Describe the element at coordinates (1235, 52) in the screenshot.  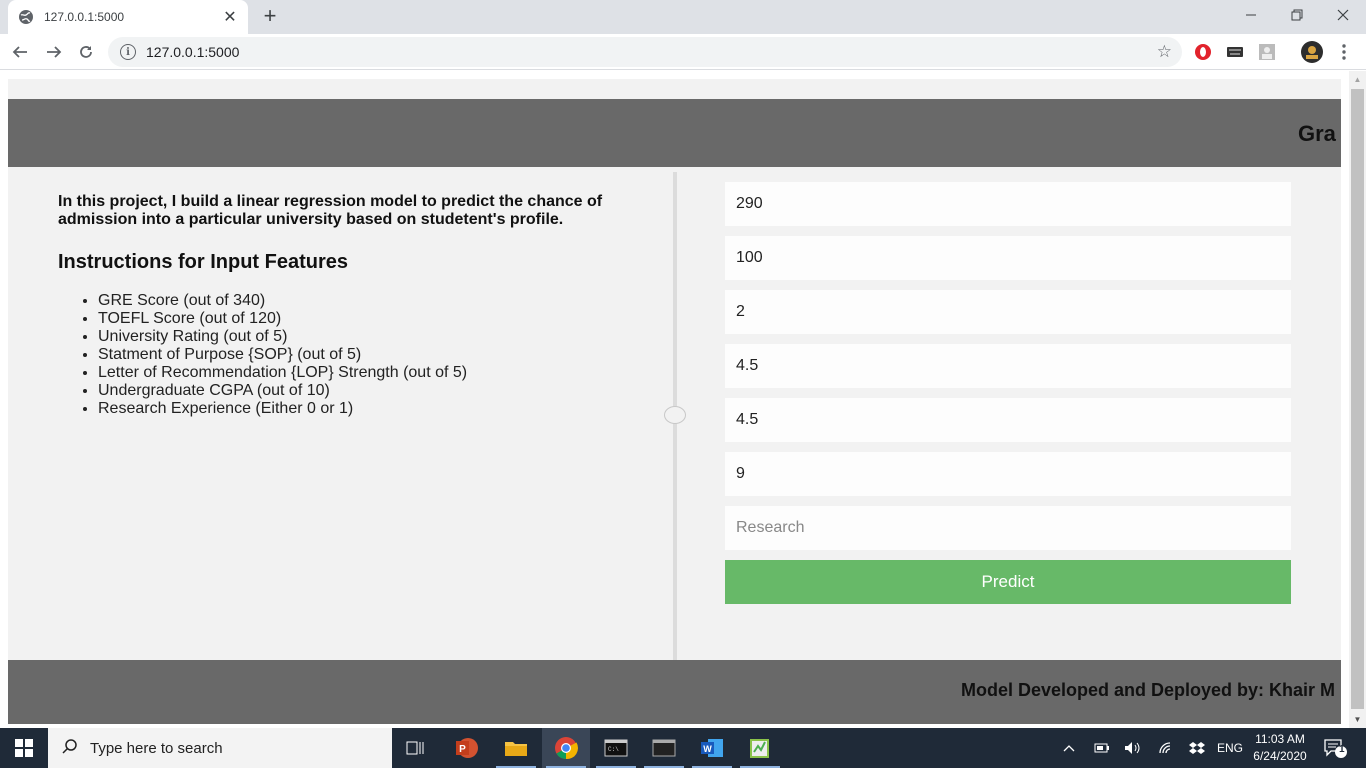
I see `keyboard-extension-icon` at that location.